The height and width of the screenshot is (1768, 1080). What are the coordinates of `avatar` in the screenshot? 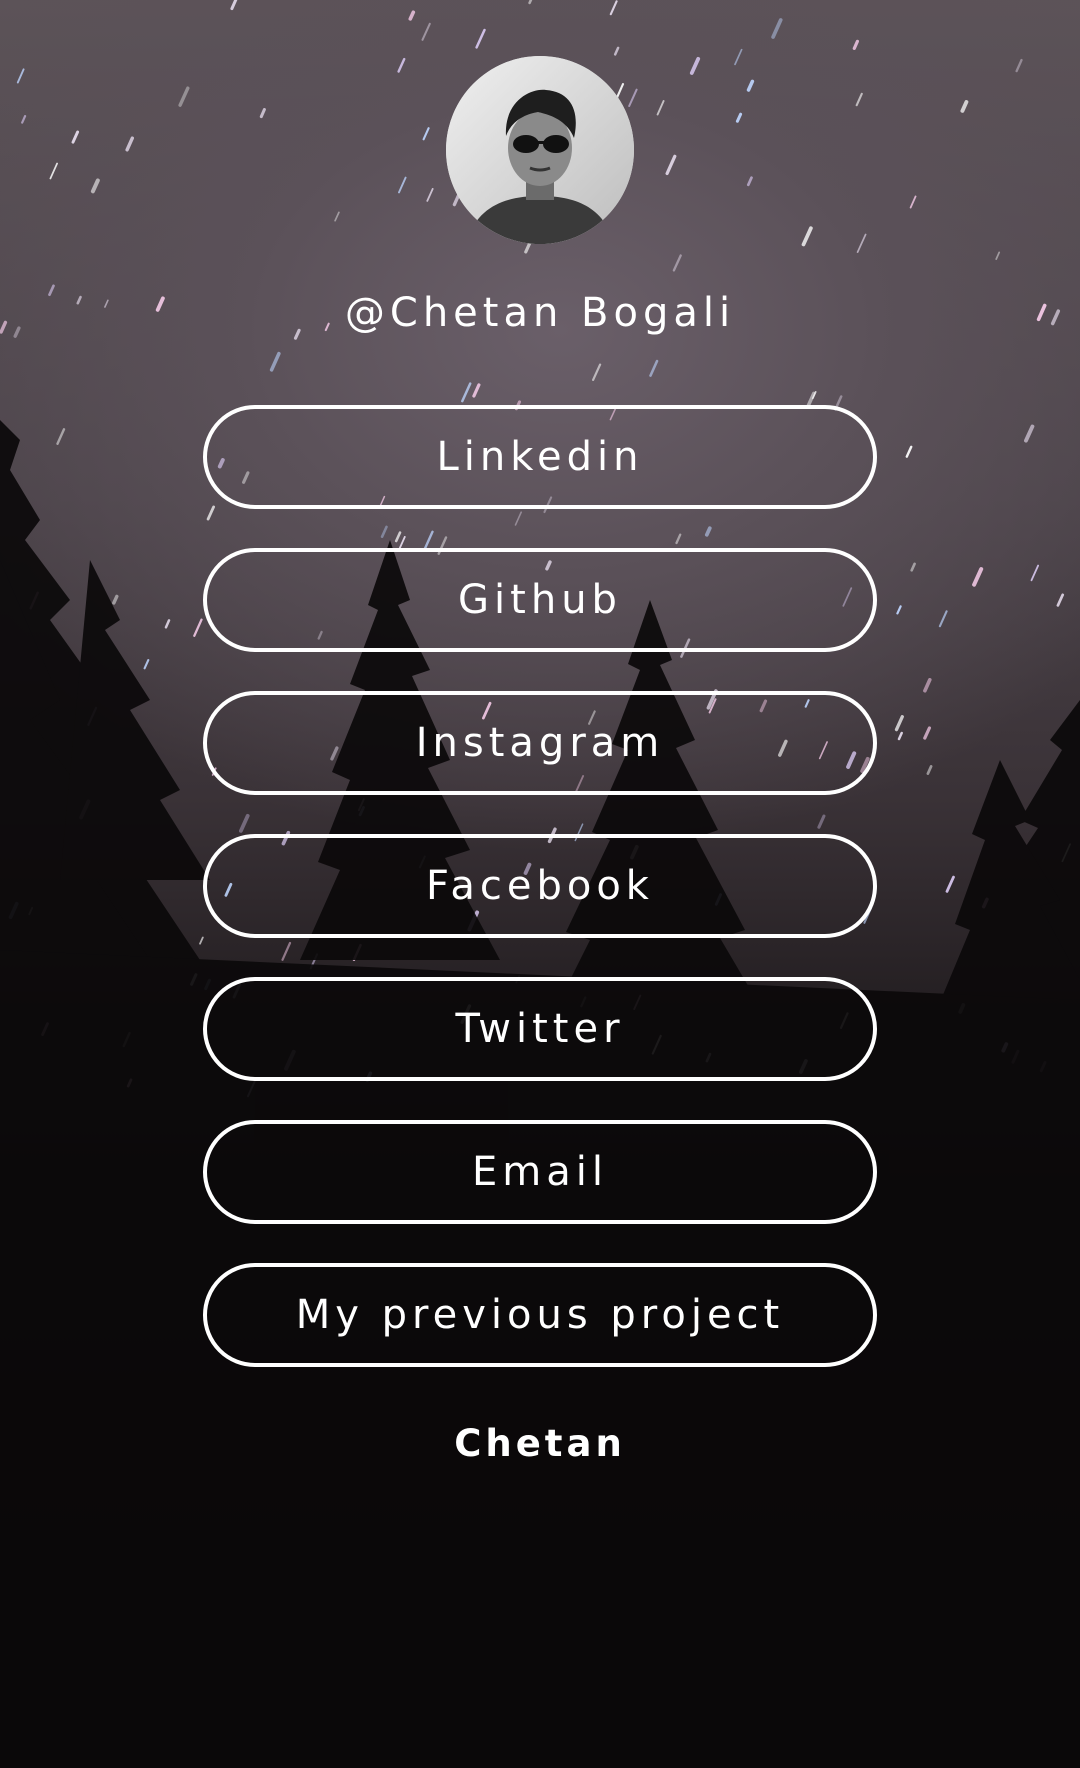 It's located at (540, 150).